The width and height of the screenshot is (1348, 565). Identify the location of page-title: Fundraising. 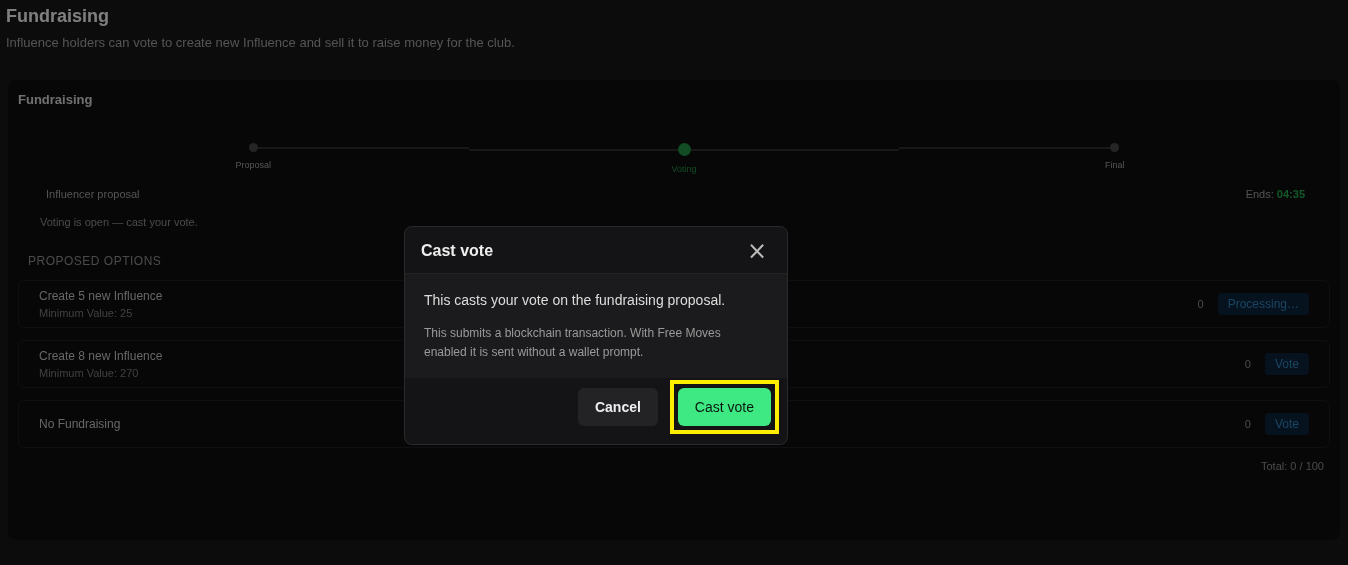
(58, 16).